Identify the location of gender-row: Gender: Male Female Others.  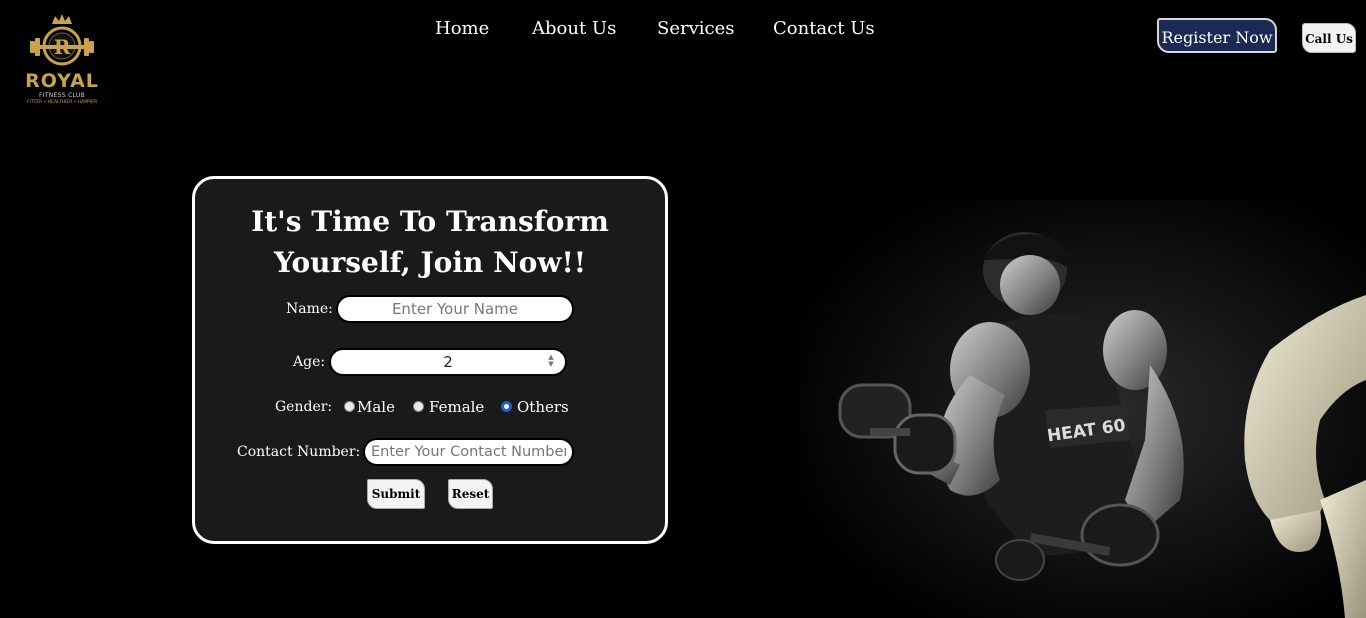
(430, 407).